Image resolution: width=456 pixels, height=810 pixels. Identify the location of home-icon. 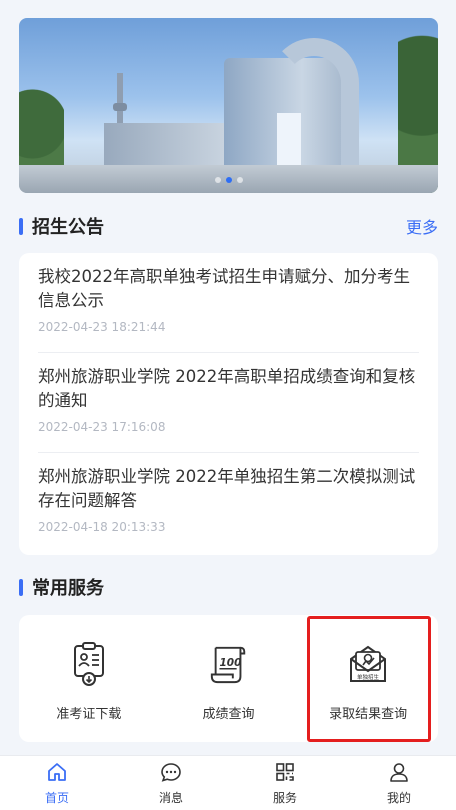
(57, 774).